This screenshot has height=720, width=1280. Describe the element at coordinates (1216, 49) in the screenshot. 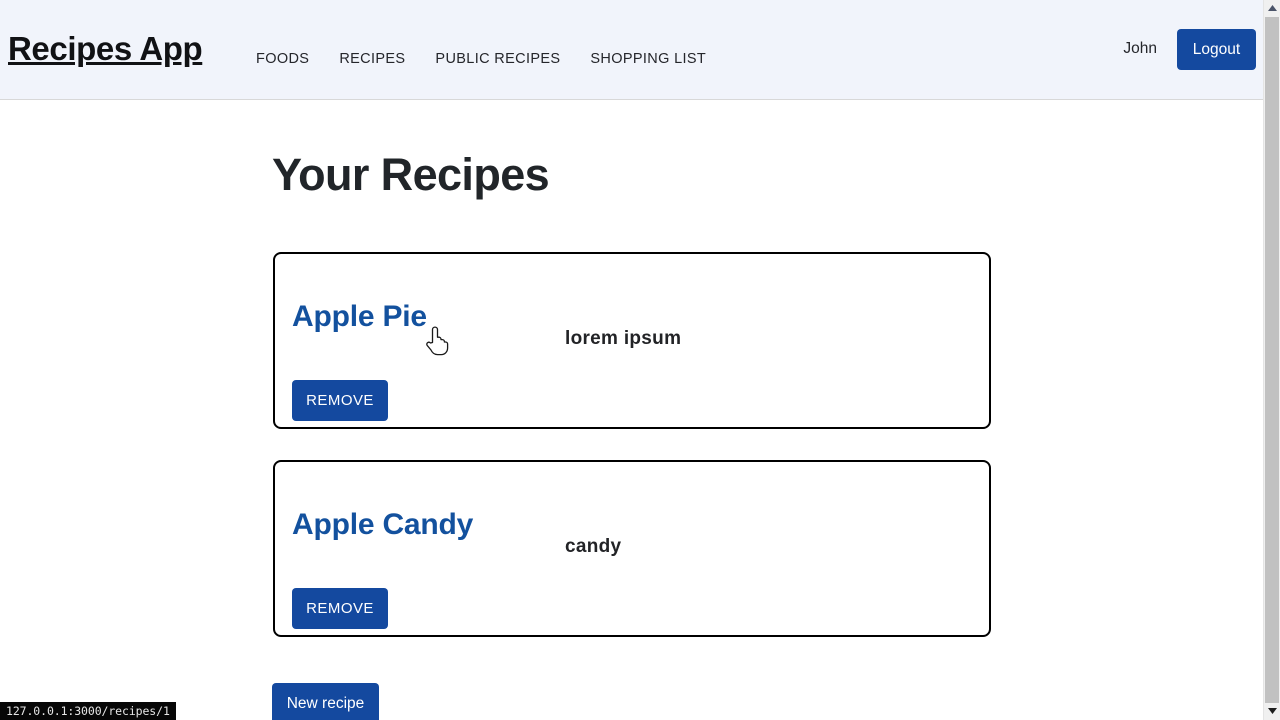

I see `logout-button: Logout` at that location.